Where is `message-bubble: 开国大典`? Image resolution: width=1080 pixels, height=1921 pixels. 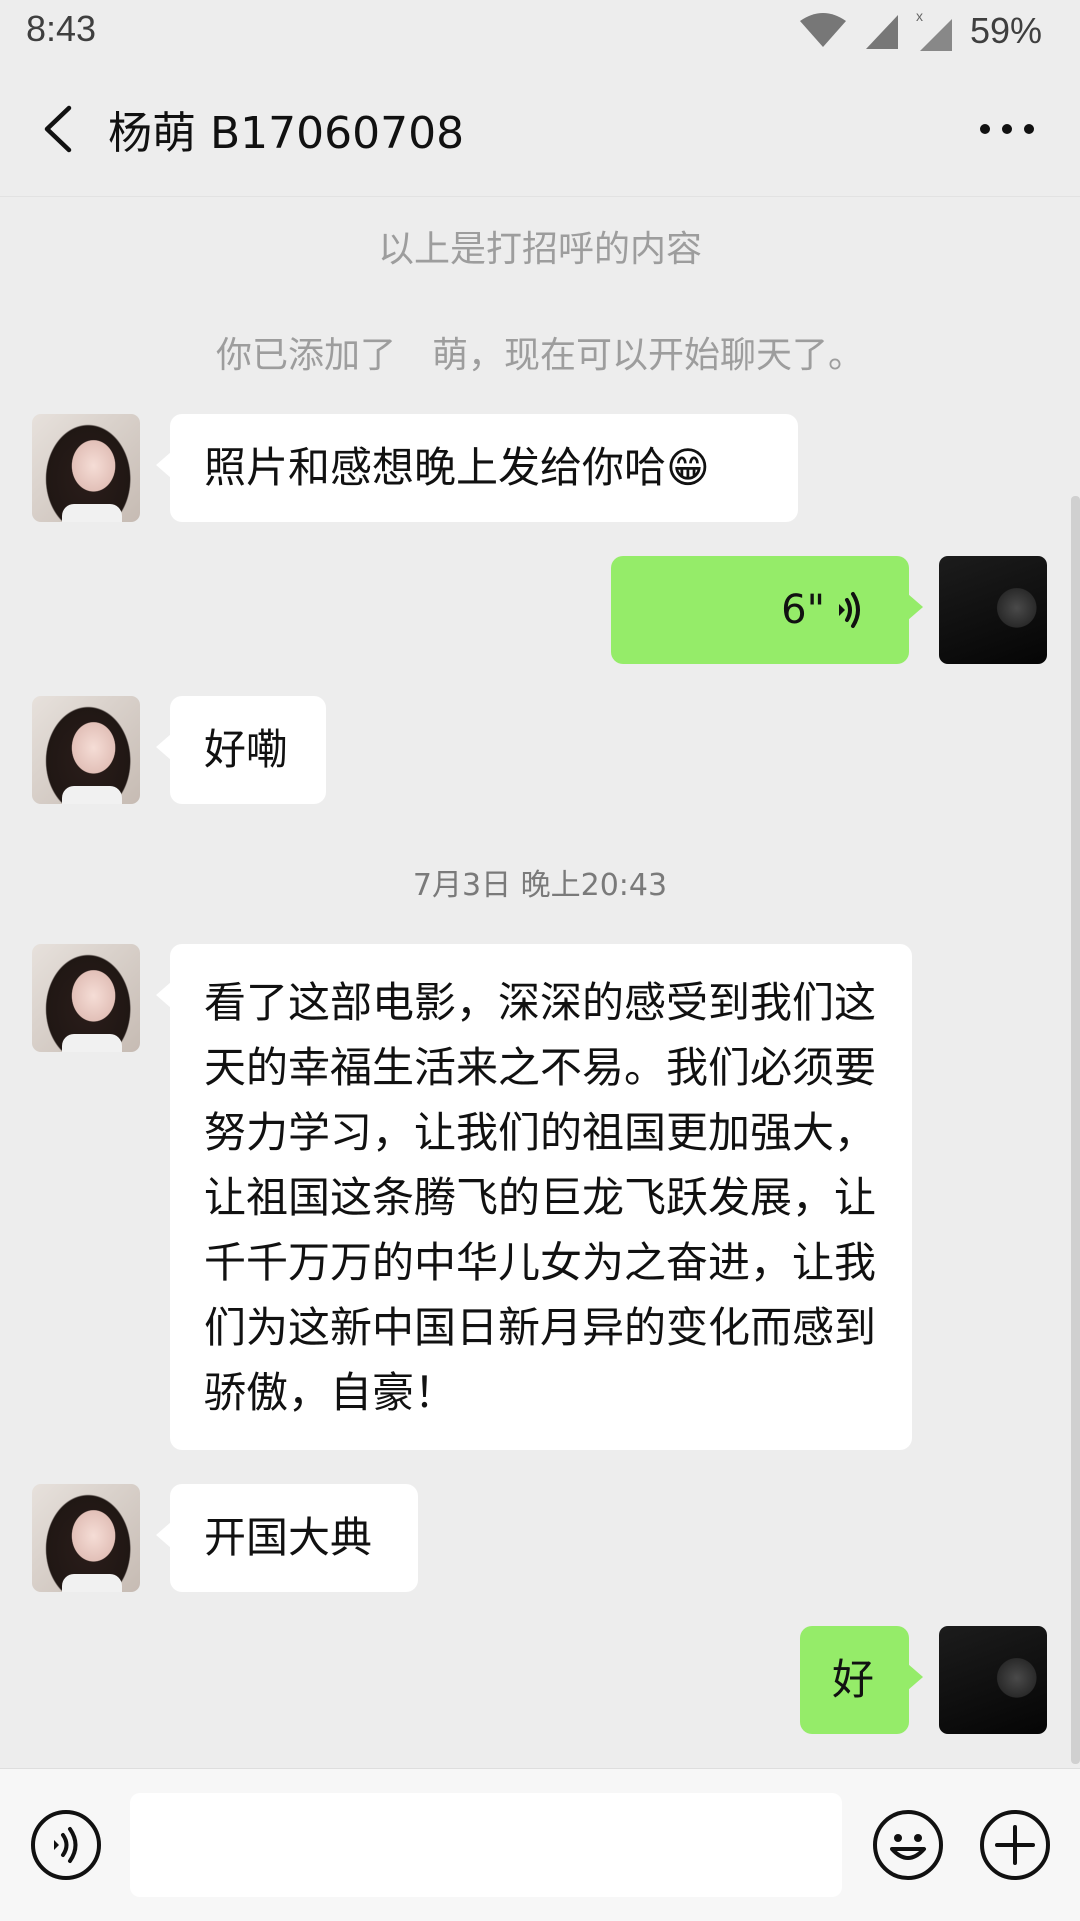 message-bubble: 开国大典 is located at coordinates (287, 1538).